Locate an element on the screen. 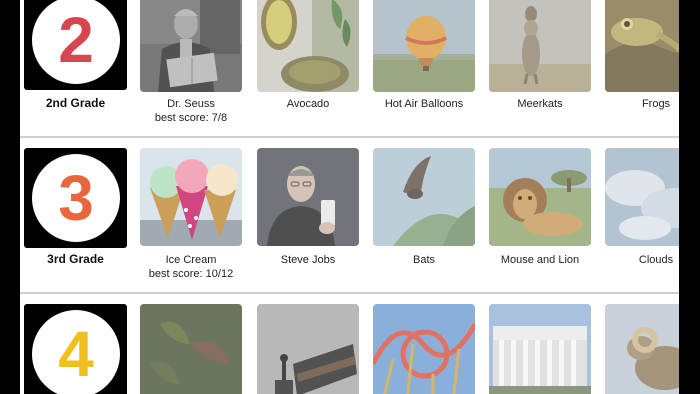  lesson-caption: Frogs is located at coordinates (637, 104).